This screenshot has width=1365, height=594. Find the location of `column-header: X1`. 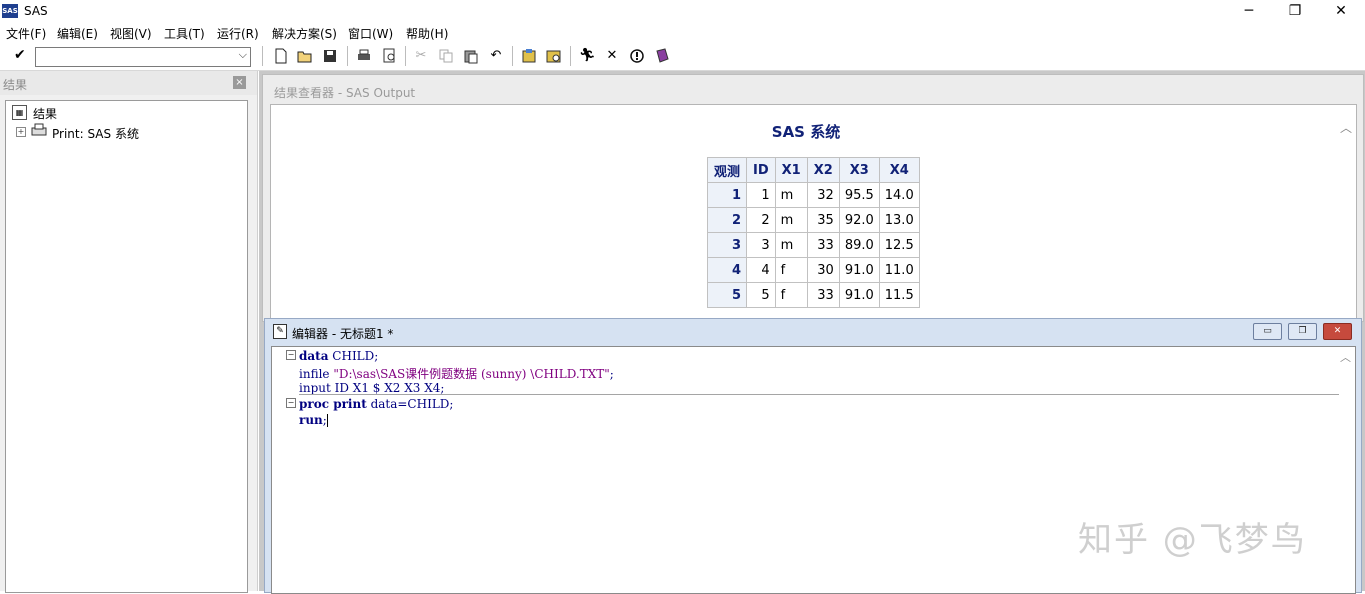

column-header: X1 is located at coordinates (791, 170).